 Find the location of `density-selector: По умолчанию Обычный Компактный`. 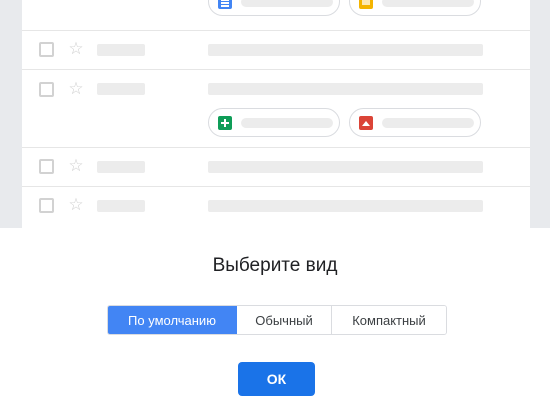

density-selector: По умолчанию Обычный Компактный is located at coordinates (277, 320).